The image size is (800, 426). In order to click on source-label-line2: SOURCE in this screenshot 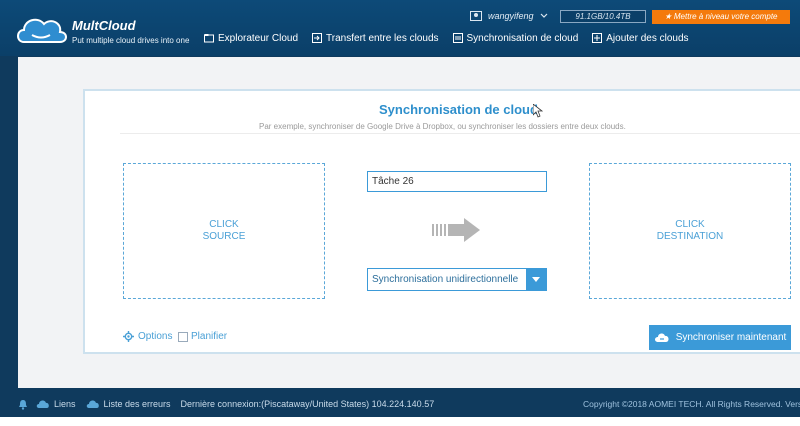, I will do `click(224, 236)`.